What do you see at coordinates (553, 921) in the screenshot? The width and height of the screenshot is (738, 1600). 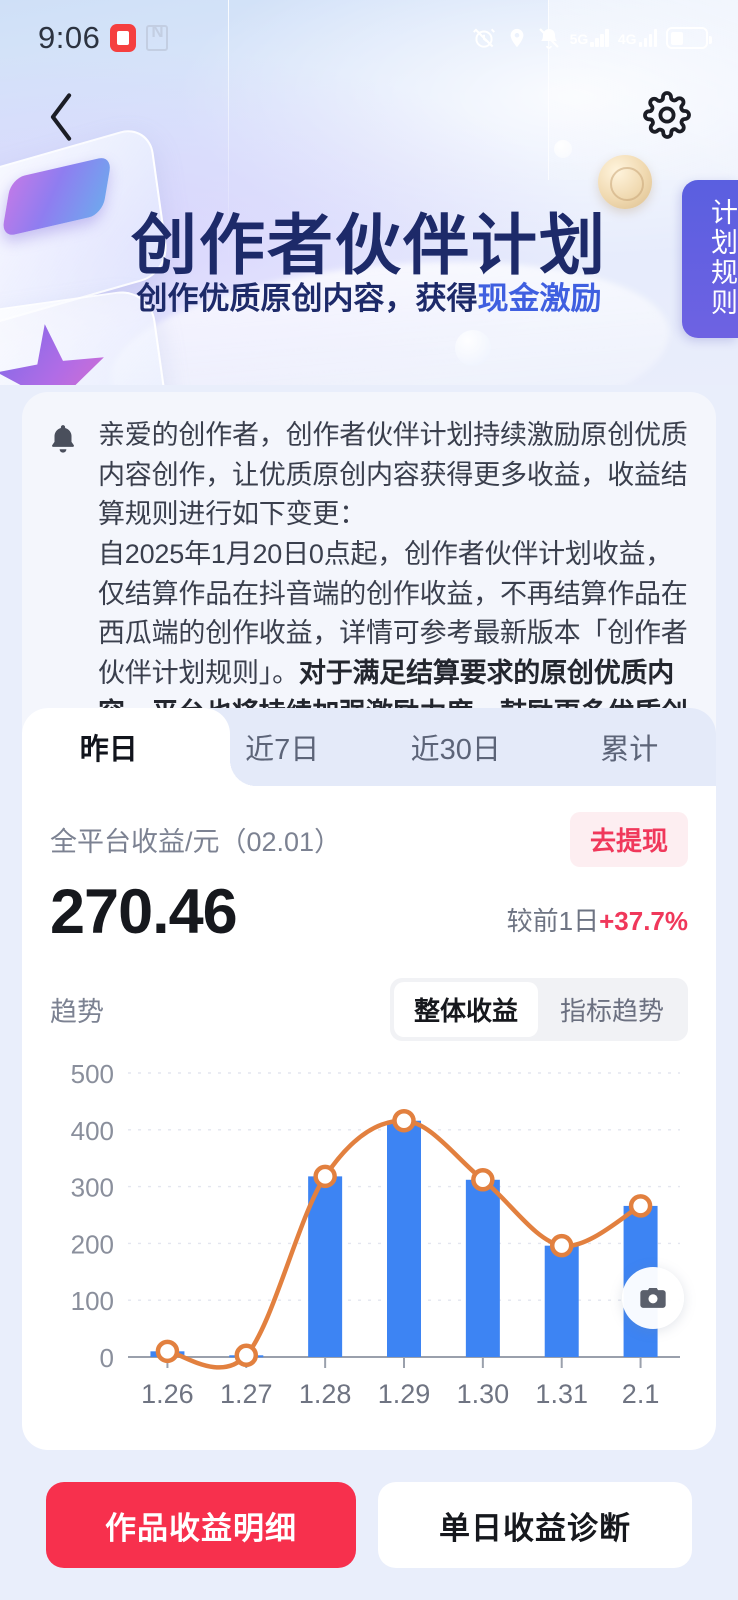 I see `delta-prefix: 较前1日` at bounding box center [553, 921].